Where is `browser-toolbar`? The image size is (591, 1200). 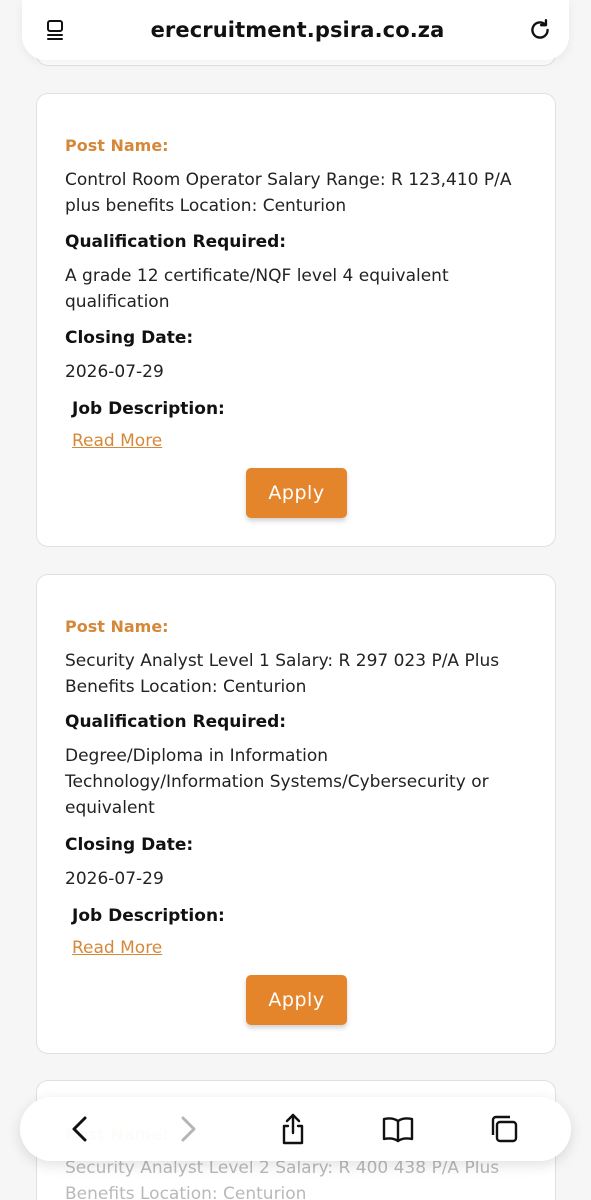
browser-toolbar is located at coordinates (295, 1129).